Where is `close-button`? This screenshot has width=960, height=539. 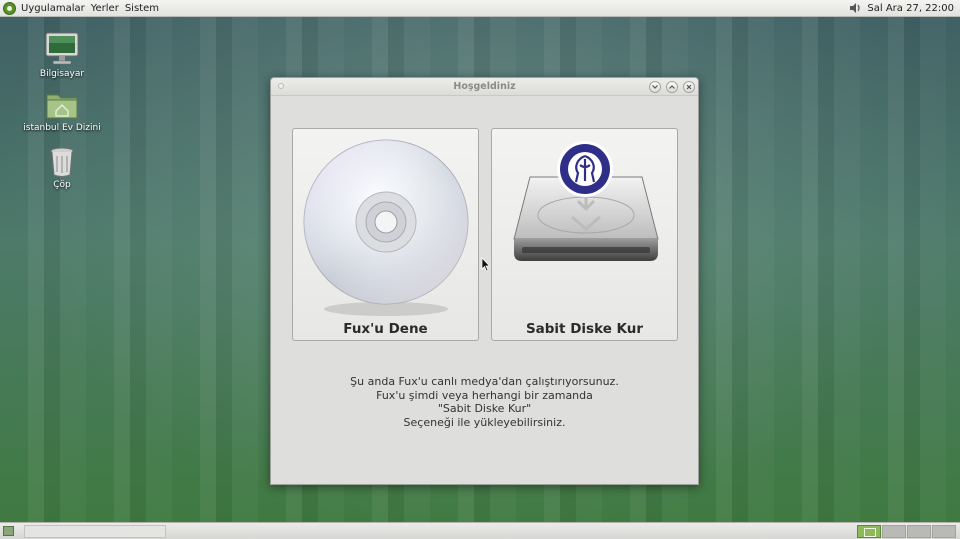 close-button is located at coordinates (689, 87).